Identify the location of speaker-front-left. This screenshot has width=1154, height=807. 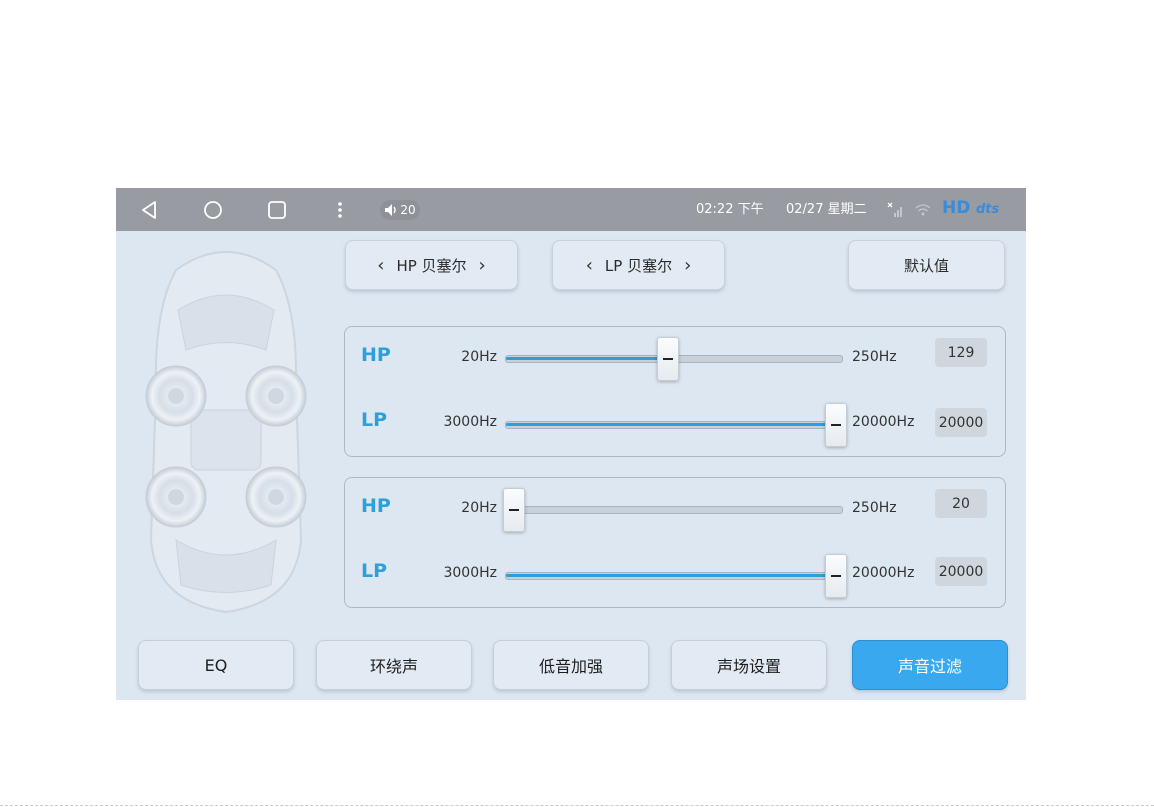
(176, 396).